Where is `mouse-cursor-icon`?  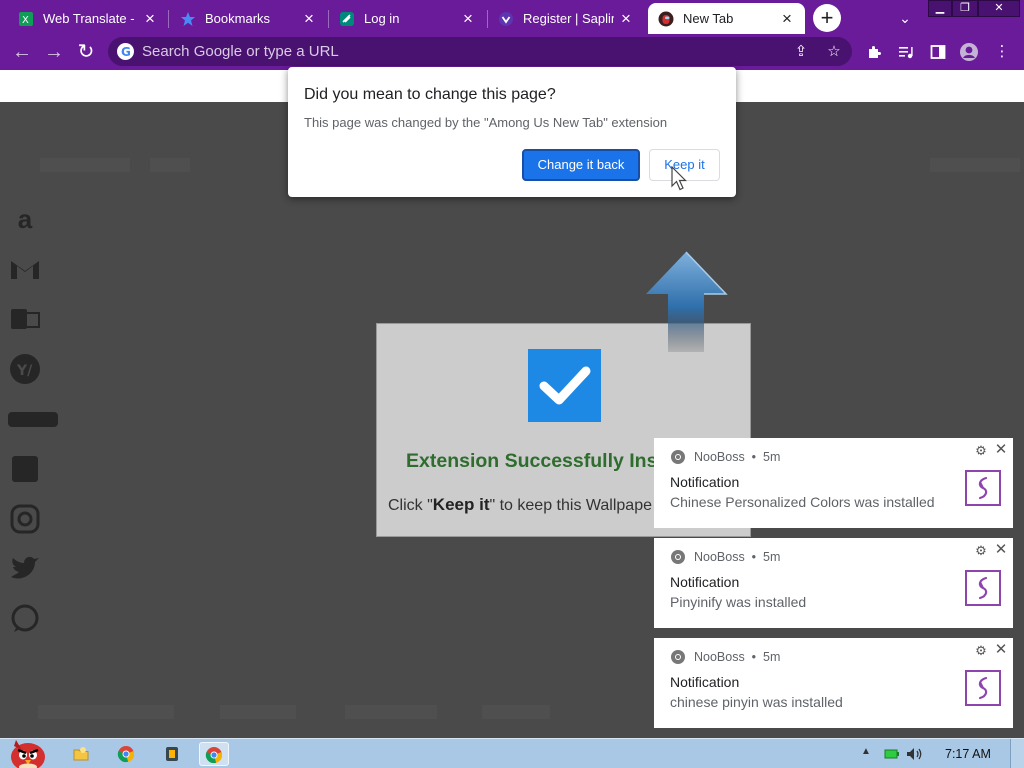 mouse-cursor-icon is located at coordinates (679, 179).